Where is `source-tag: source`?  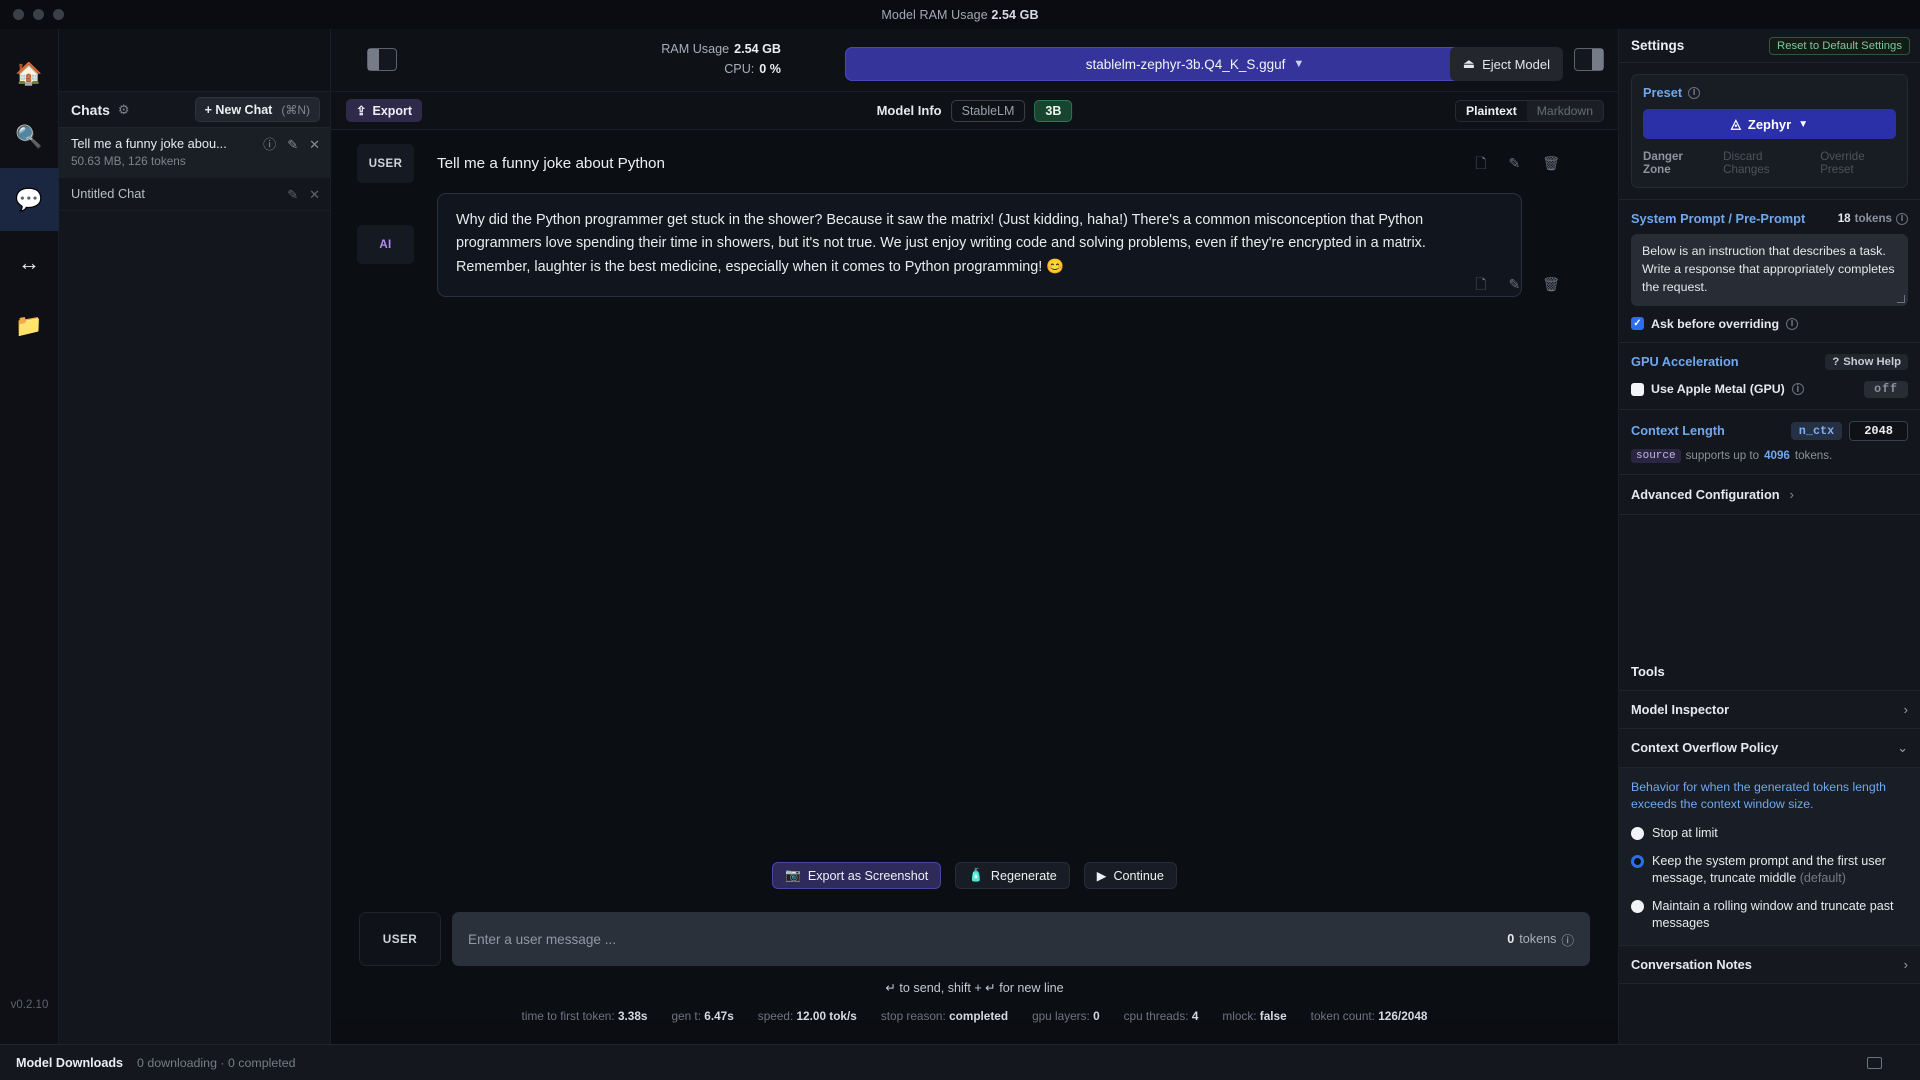 source-tag: source is located at coordinates (1656, 455).